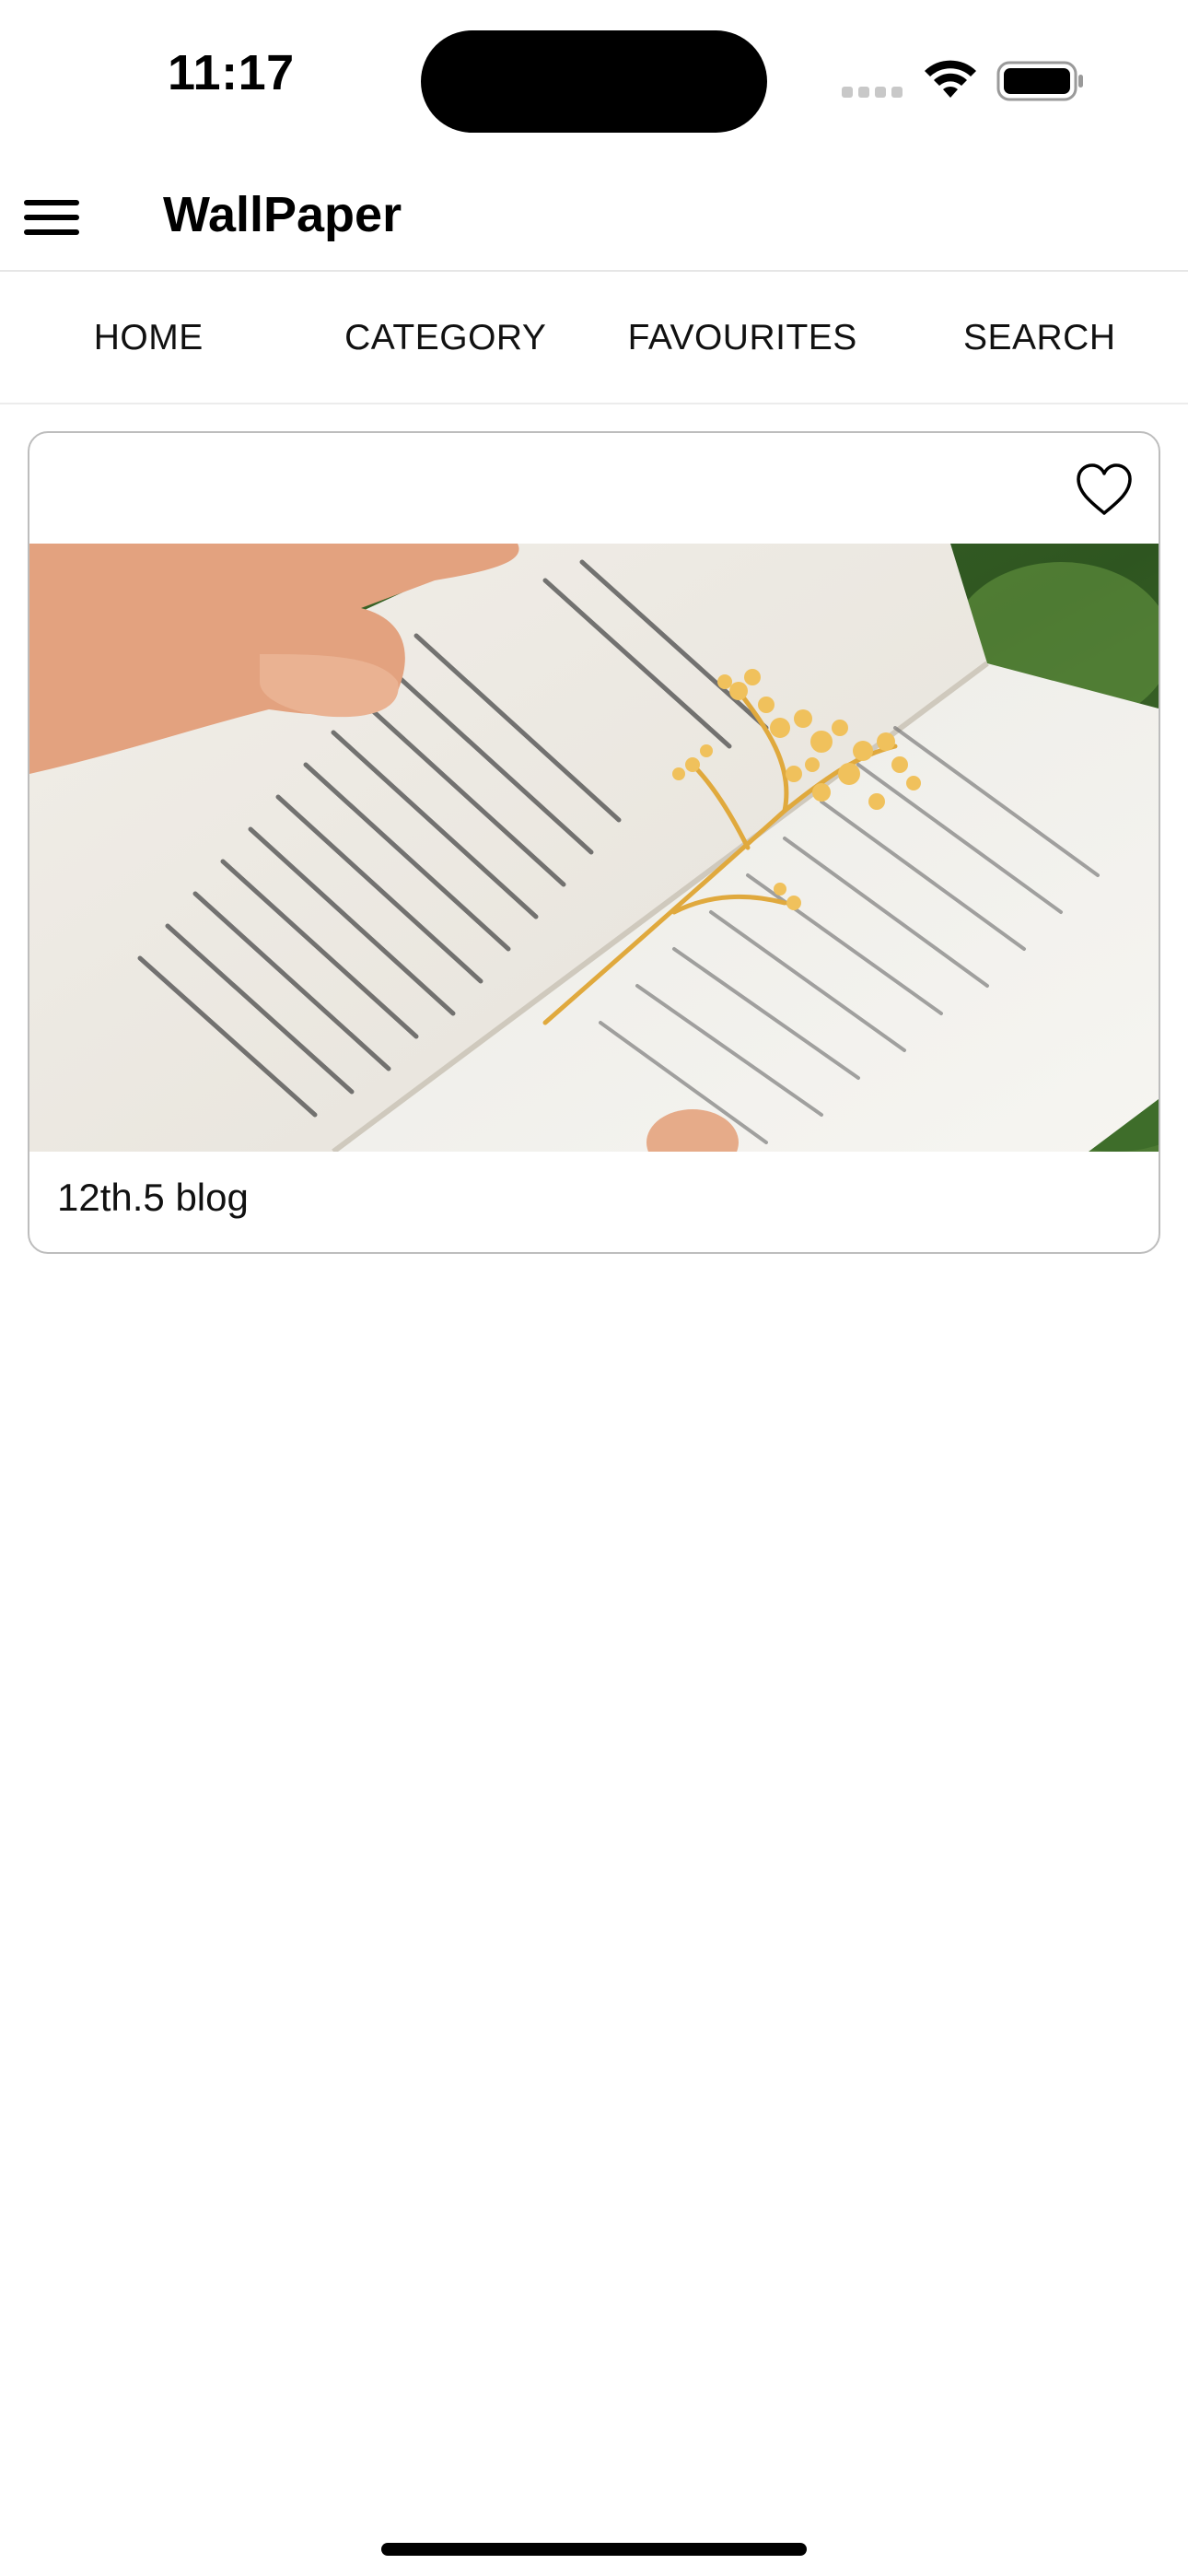 This screenshot has width=1188, height=2576. What do you see at coordinates (231, 72) in the screenshot?
I see `status-time: 11:17` at bounding box center [231, 72].